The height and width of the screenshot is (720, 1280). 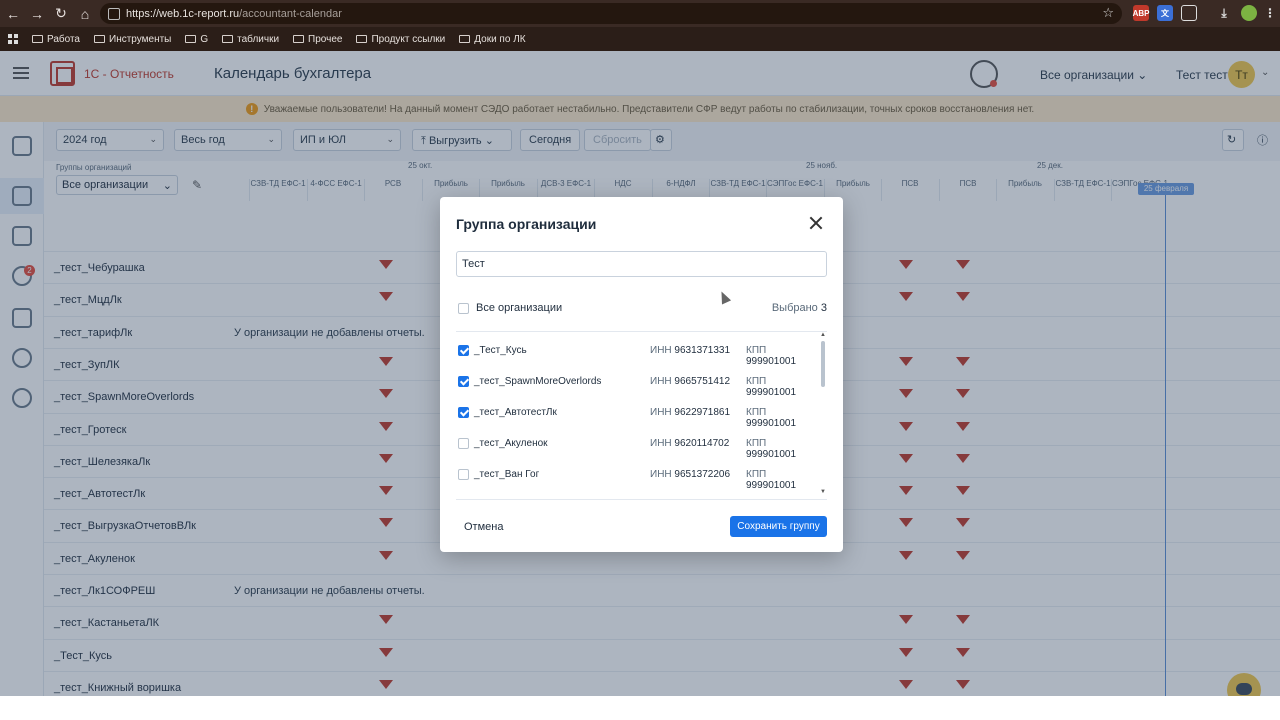 What do you see at coordinates (290, 13) in the screenshot?
I see `url-path: /accountant-calendar` at bounding box center [290, 13].